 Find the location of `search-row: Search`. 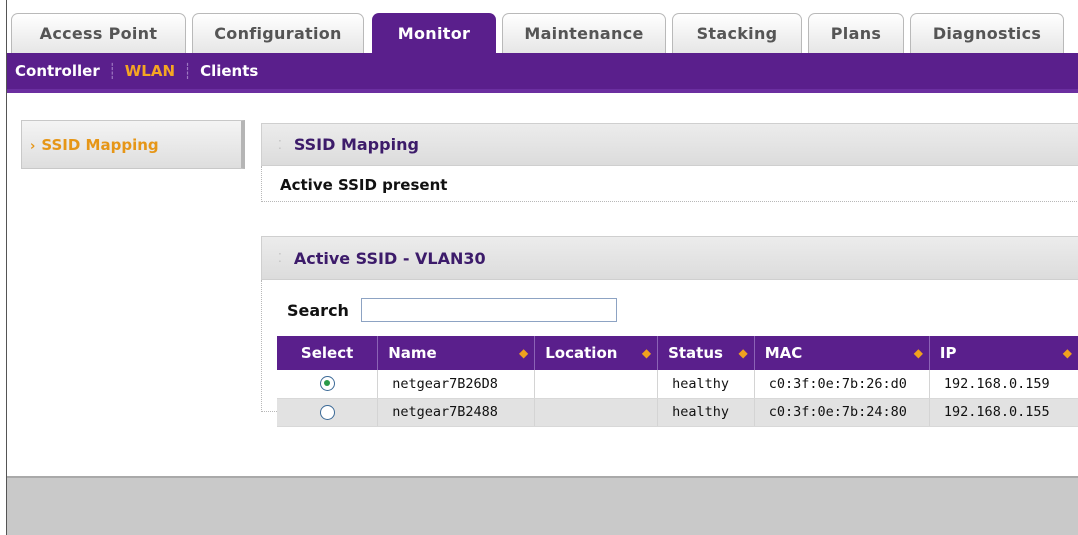

search-row: Search is located at coordinates (452, 310).